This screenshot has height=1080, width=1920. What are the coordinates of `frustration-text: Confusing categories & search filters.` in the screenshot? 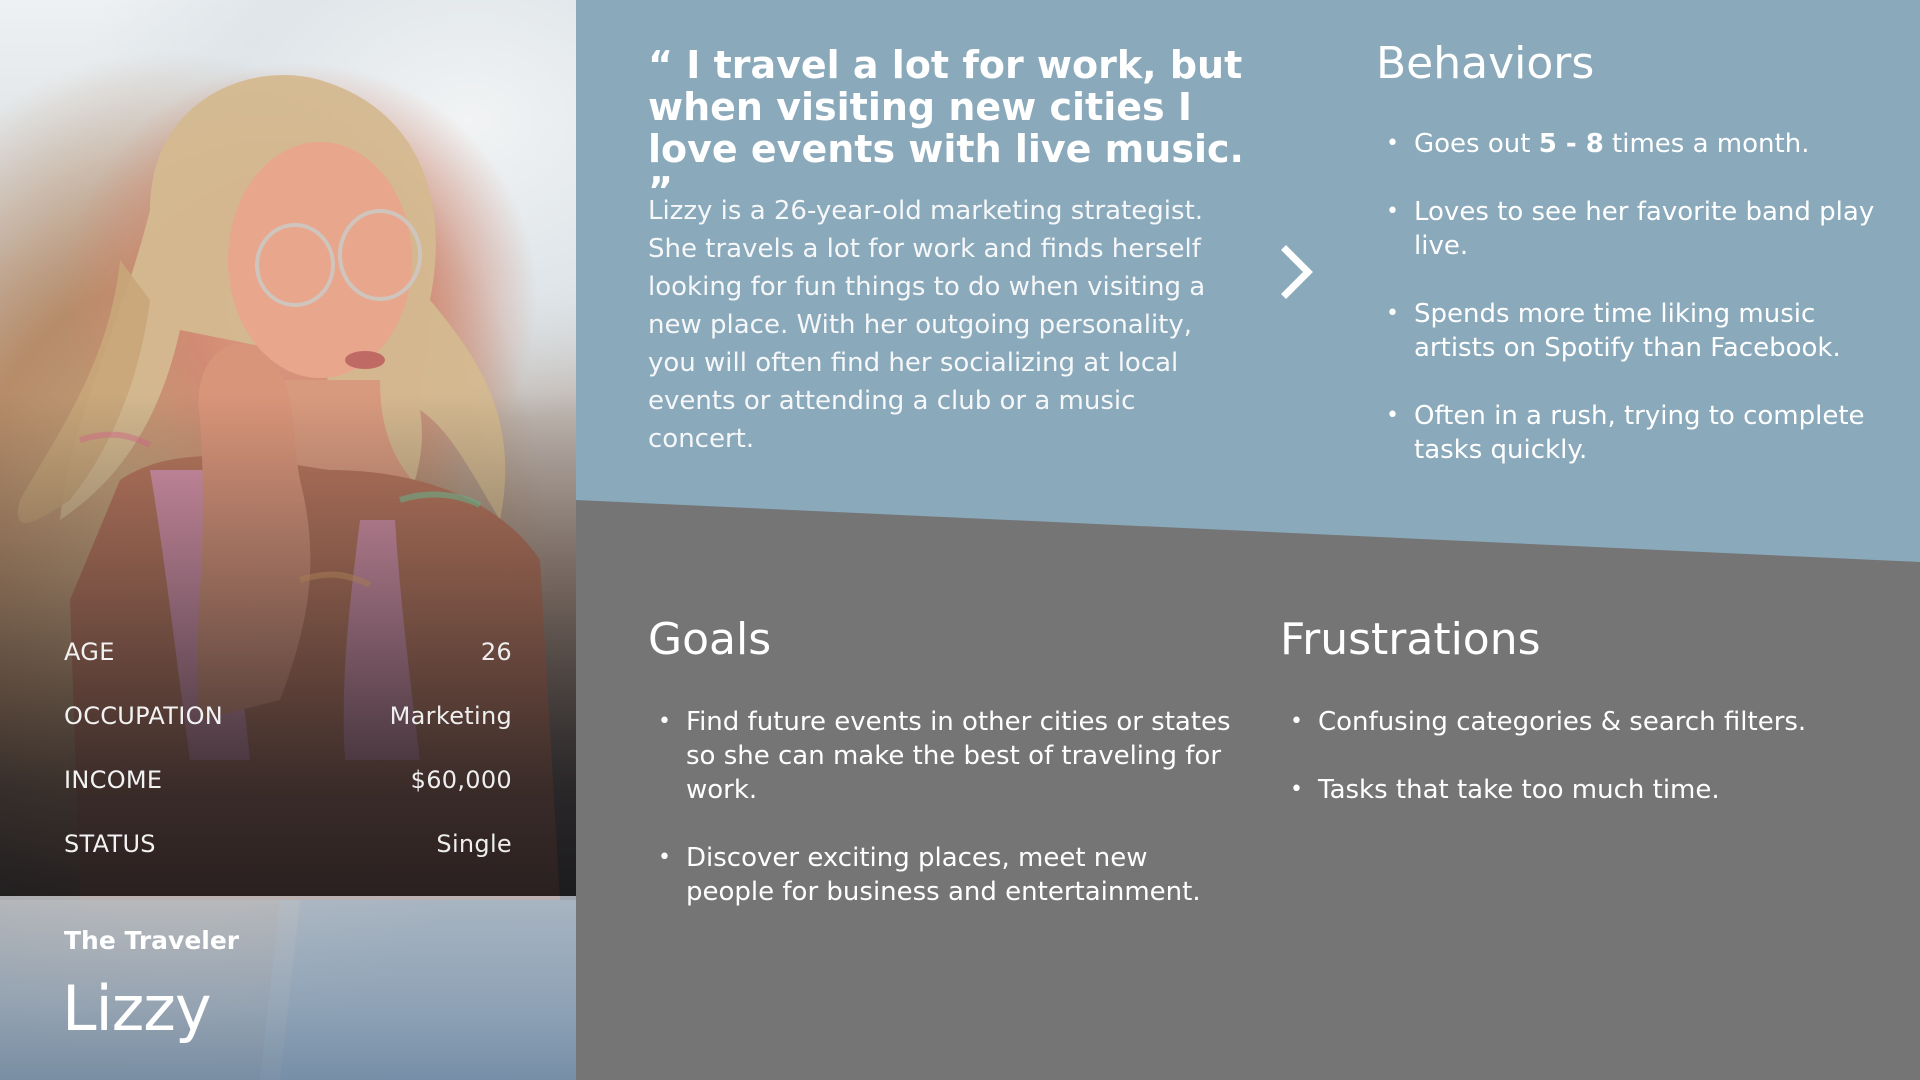 It's located at (1562, 722).